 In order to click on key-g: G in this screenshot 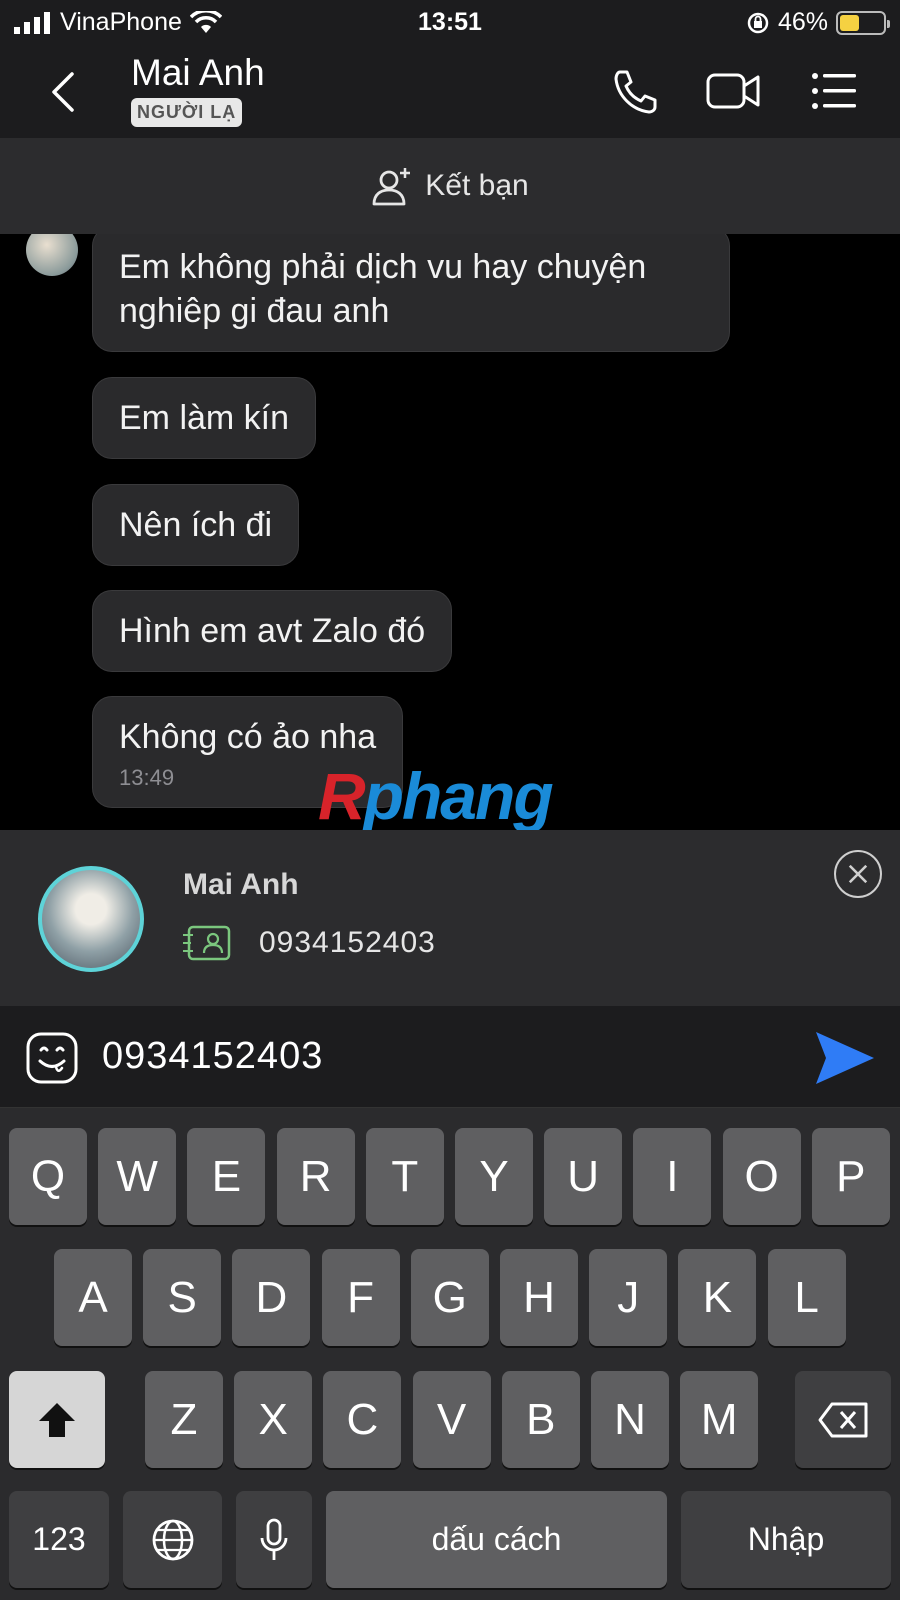, I will do `click(449, 1297)`.